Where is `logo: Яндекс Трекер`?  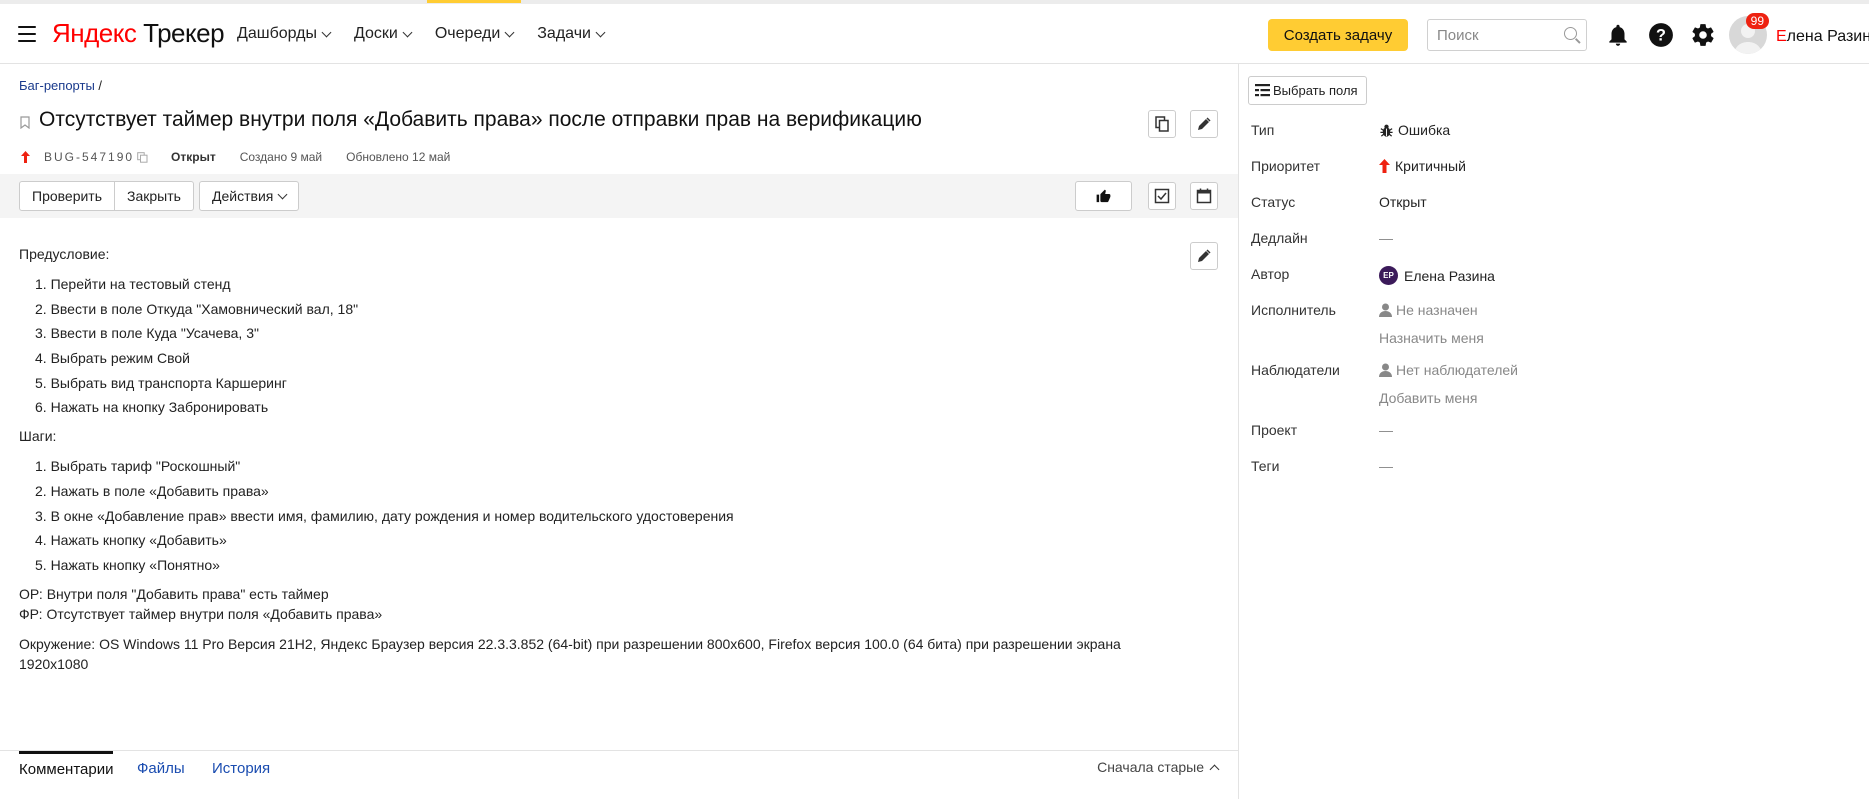 logo: Яндекс Трекер is located at coordinates (138, 33).